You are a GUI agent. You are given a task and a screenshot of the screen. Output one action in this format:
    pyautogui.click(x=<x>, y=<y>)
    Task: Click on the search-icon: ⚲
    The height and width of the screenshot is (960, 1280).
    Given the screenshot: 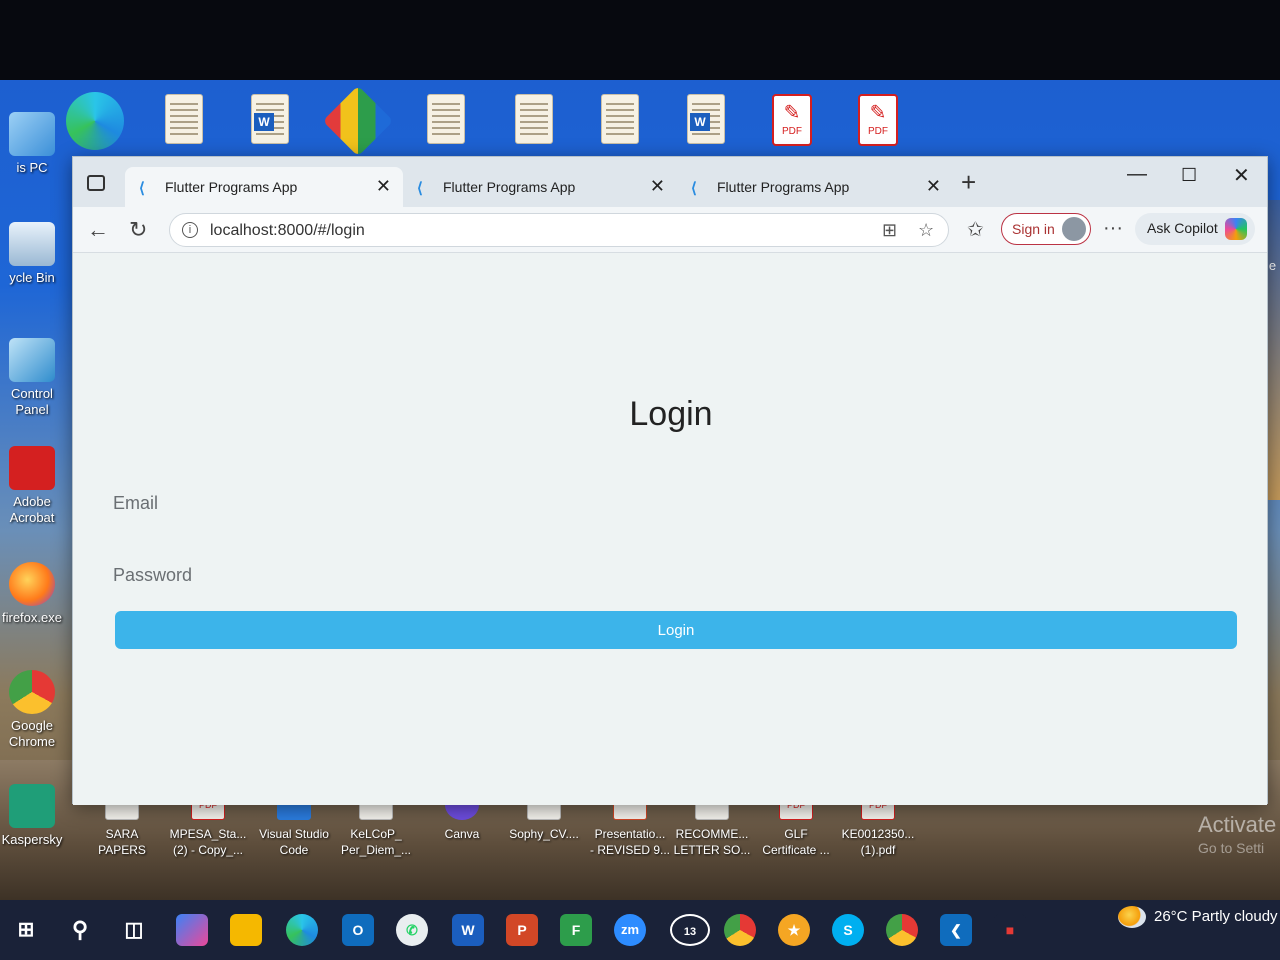 What is the action you would take?
    pyautogui.click(x=80, y=930)
    